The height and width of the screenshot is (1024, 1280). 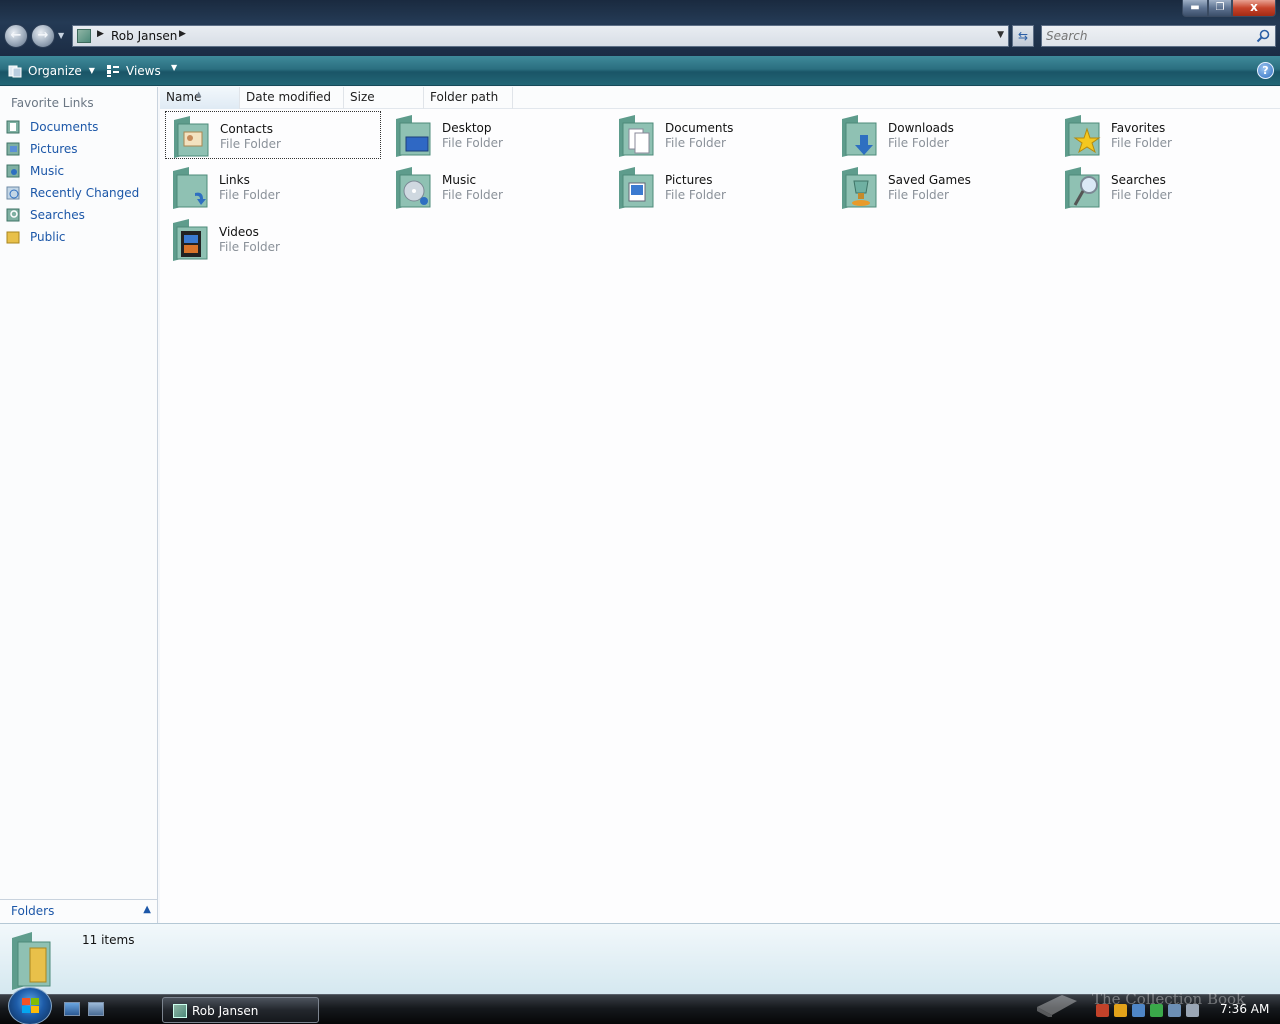 I want to click on title-bar: ← → ▼ ▶ Rob Jansen ▶ ▼ ⇆ ▬ ❐ x, so click(x=640, y=28).